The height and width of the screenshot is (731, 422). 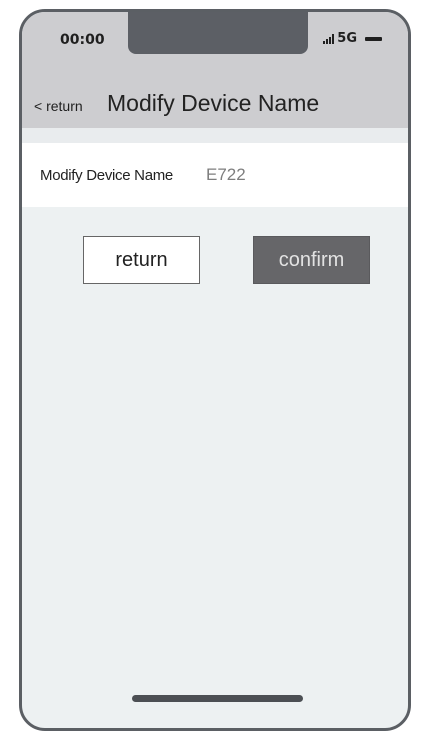 I want to click on network-type: 5G, so click(x=347, y=38).